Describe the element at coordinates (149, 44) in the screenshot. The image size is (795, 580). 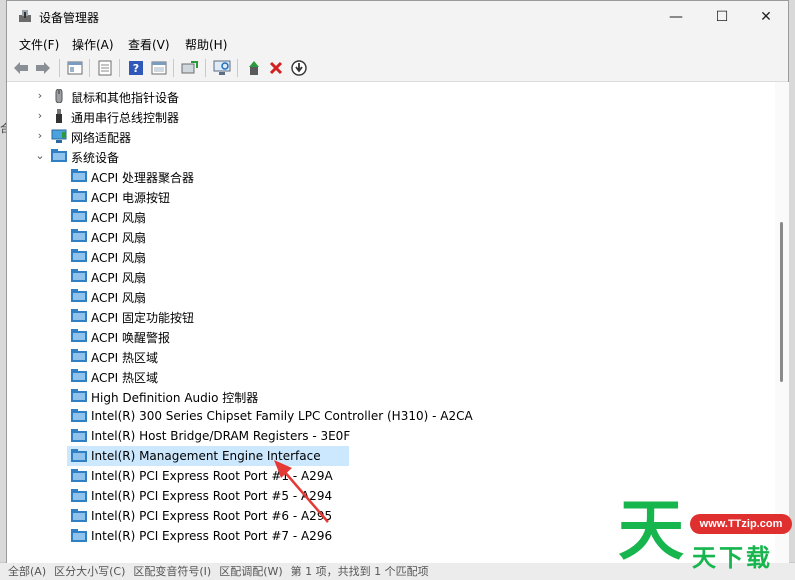
I see `menu-view: 查看(V)` at that location.